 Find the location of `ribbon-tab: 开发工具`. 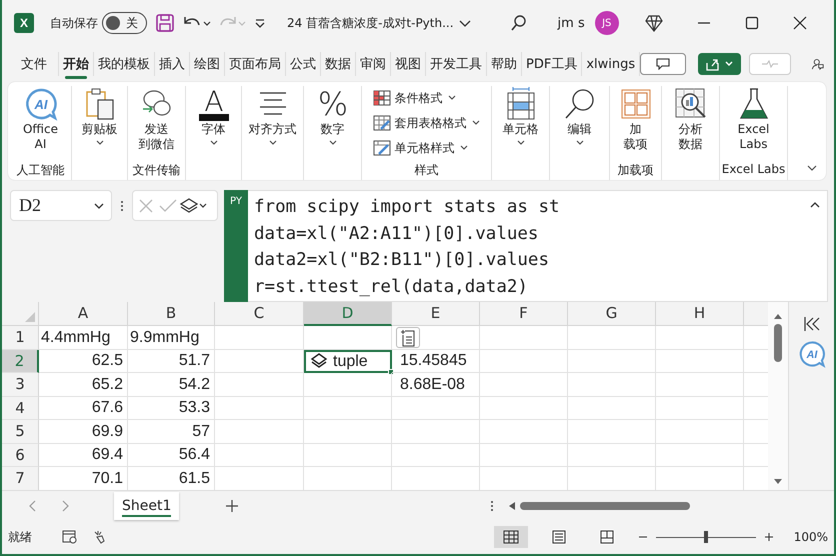

ribbon-tab: 开发工具 is located at coordinates (456, 64).